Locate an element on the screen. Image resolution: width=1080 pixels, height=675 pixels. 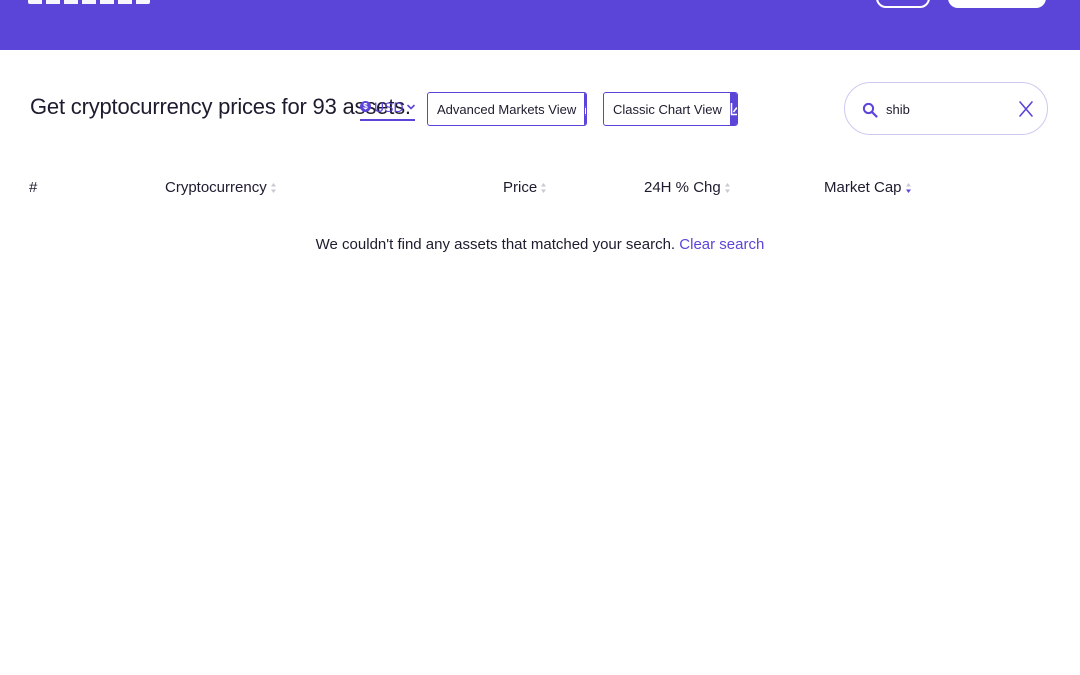
column-header-market-cap-label: Market Cap is located at coordinates (863, 187).